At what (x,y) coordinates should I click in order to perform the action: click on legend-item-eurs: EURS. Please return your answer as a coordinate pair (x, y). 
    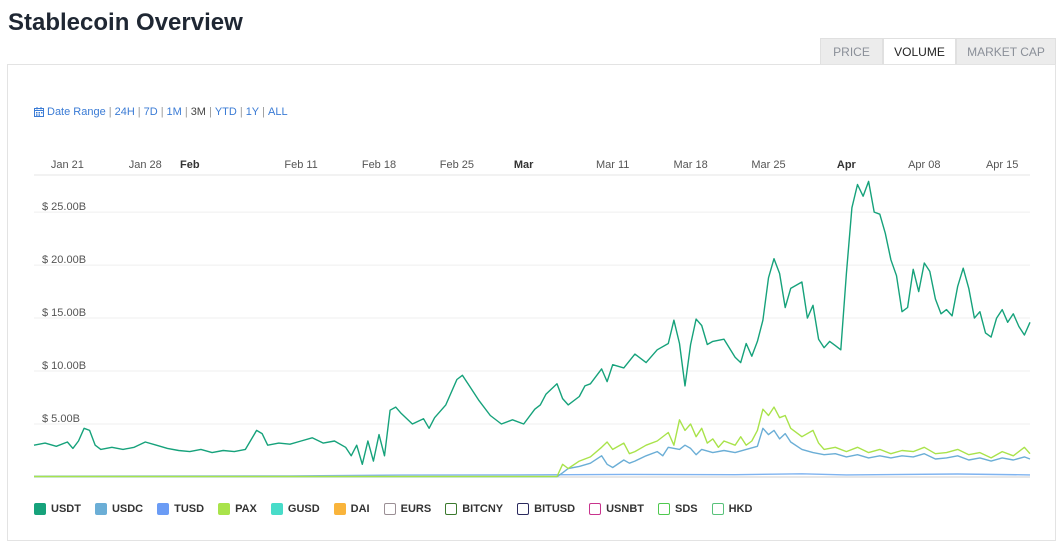
    Looking at the image, I should click on (407, 509).